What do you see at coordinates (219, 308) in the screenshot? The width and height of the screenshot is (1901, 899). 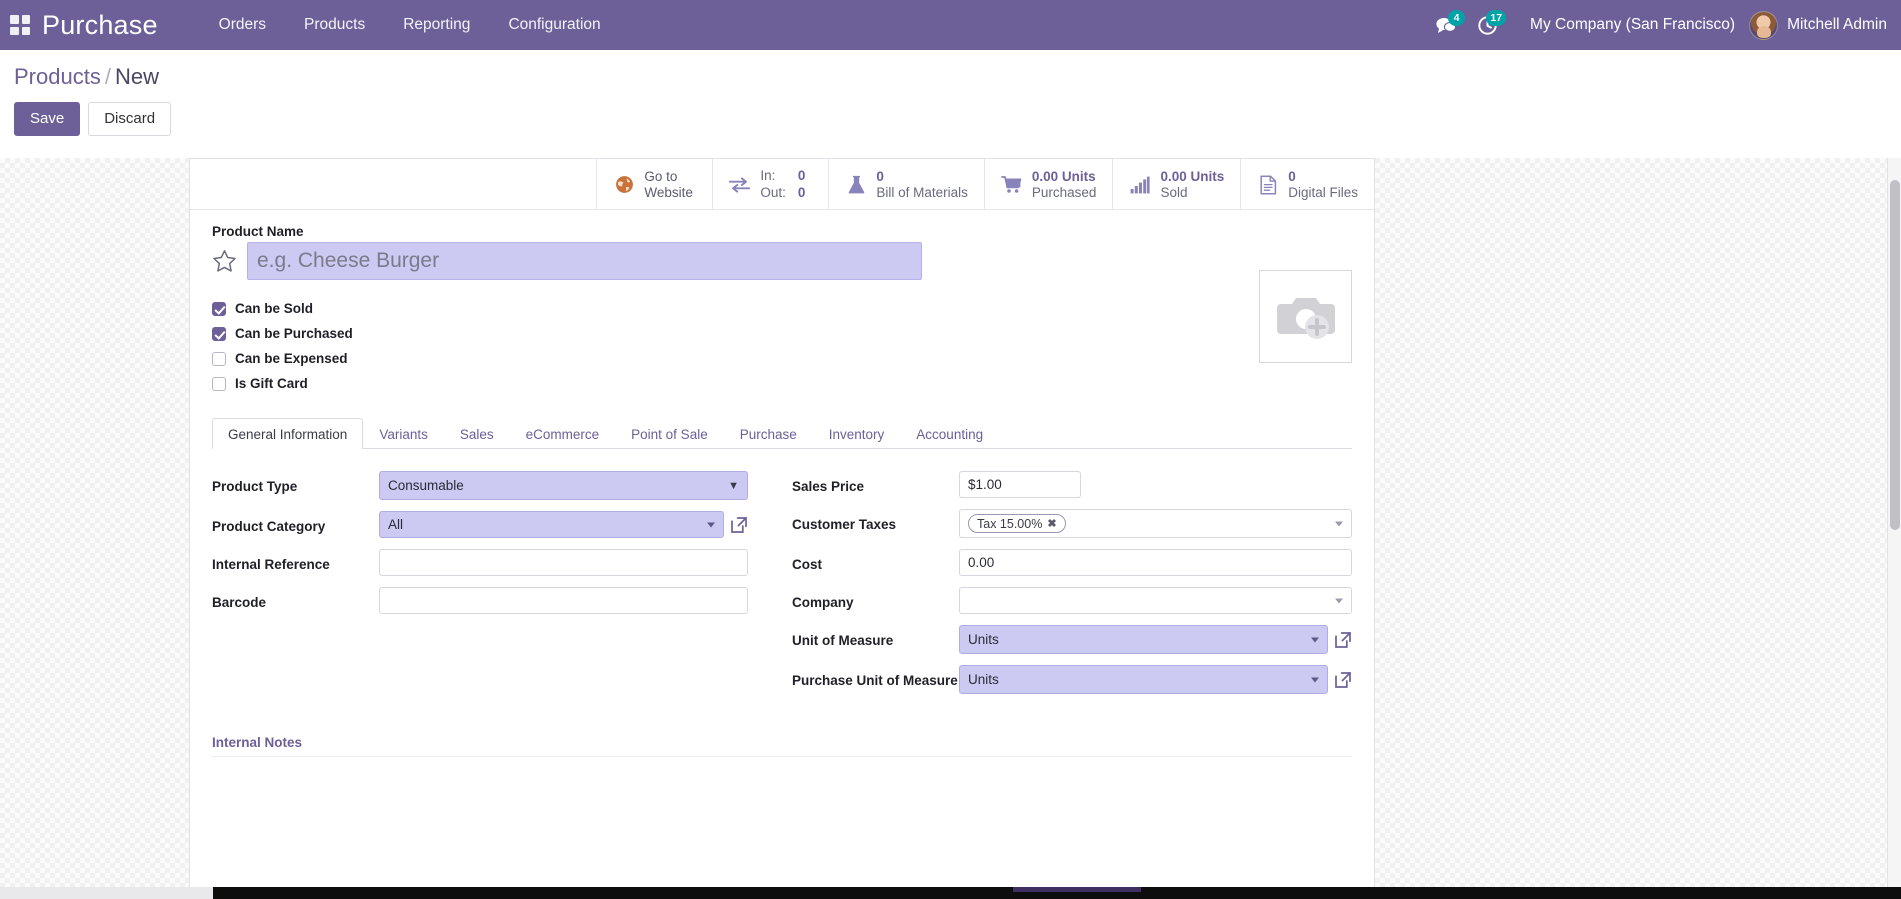 I see `checkbox-can-be-sold` at bounding box center [219, 308].